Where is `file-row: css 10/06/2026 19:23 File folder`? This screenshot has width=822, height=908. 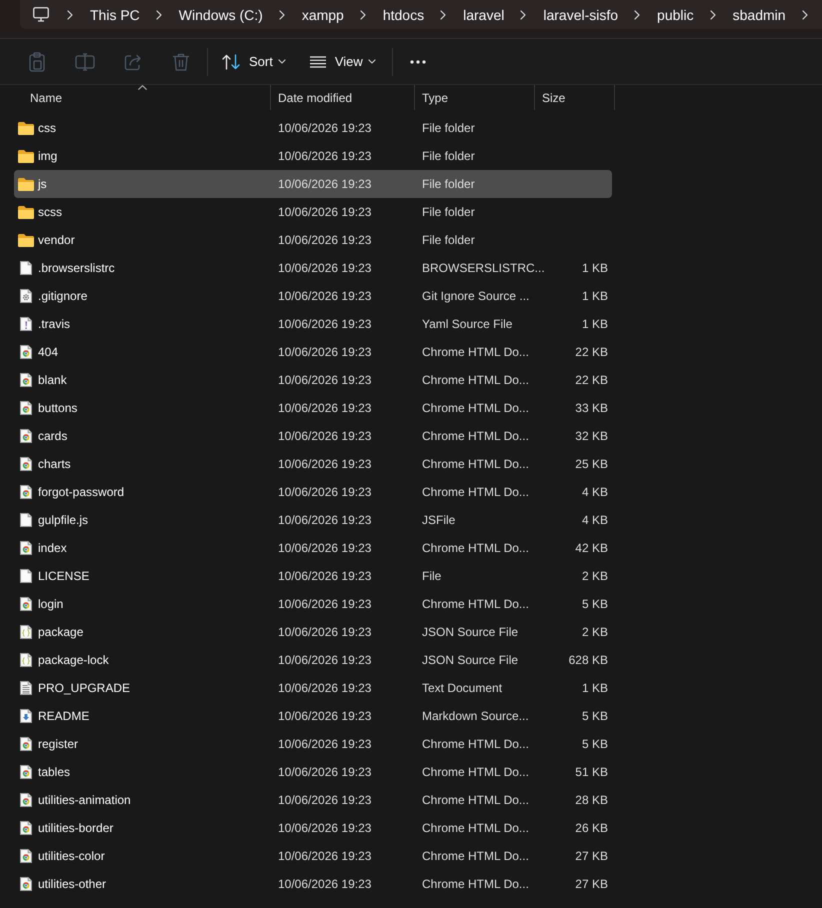 file-row: css 10/06/2026 19:23 File folder is located at coordinates (313, 128).